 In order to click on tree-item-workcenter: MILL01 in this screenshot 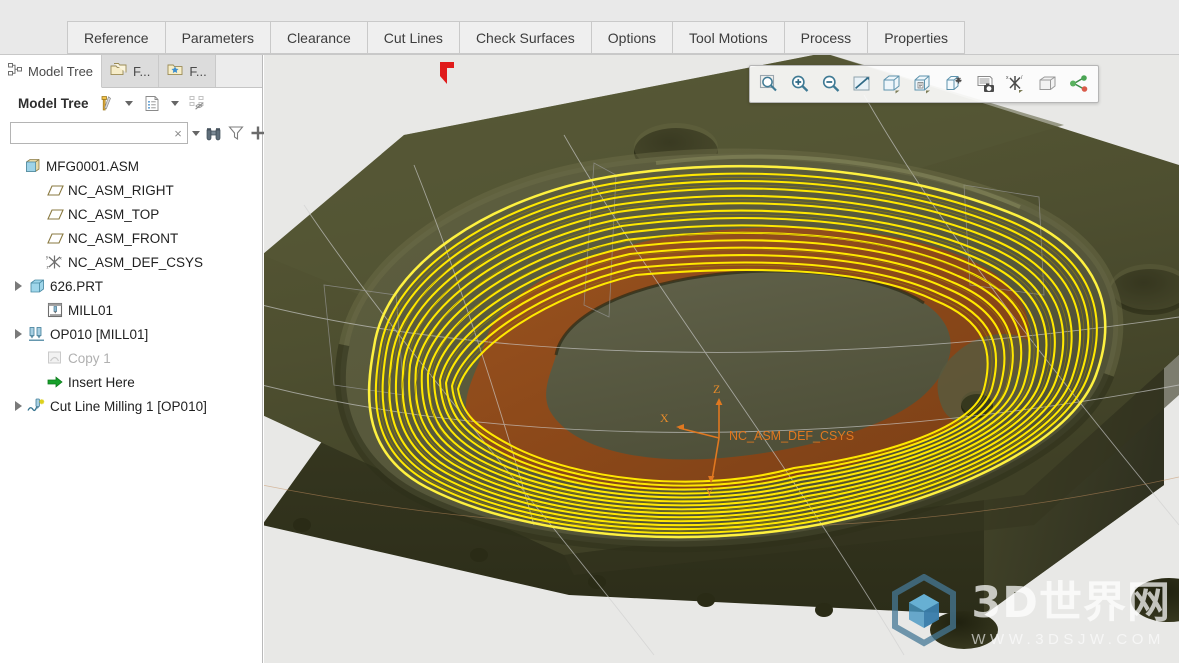, I will do `click(131, 310)`.